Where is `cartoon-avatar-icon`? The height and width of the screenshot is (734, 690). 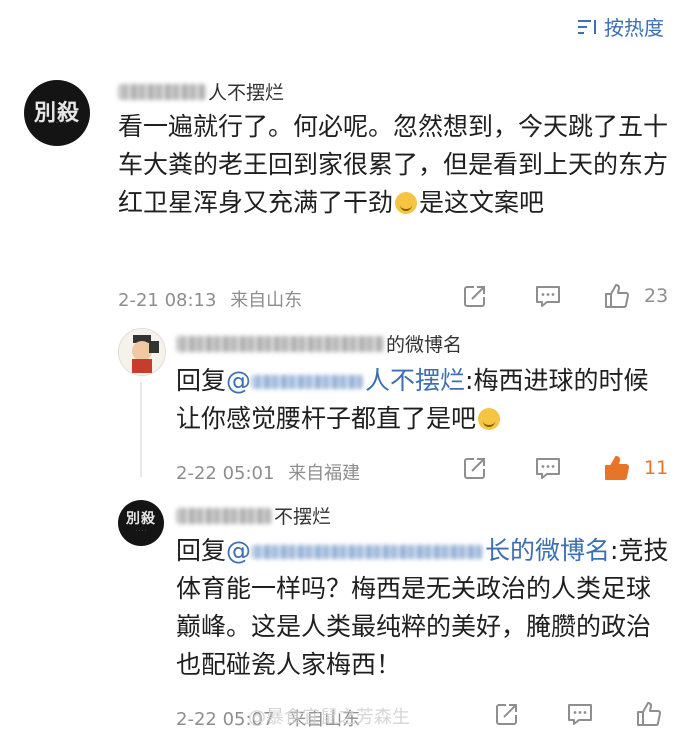 cartoon-avatar-icon is located at coordinates (142, 352).